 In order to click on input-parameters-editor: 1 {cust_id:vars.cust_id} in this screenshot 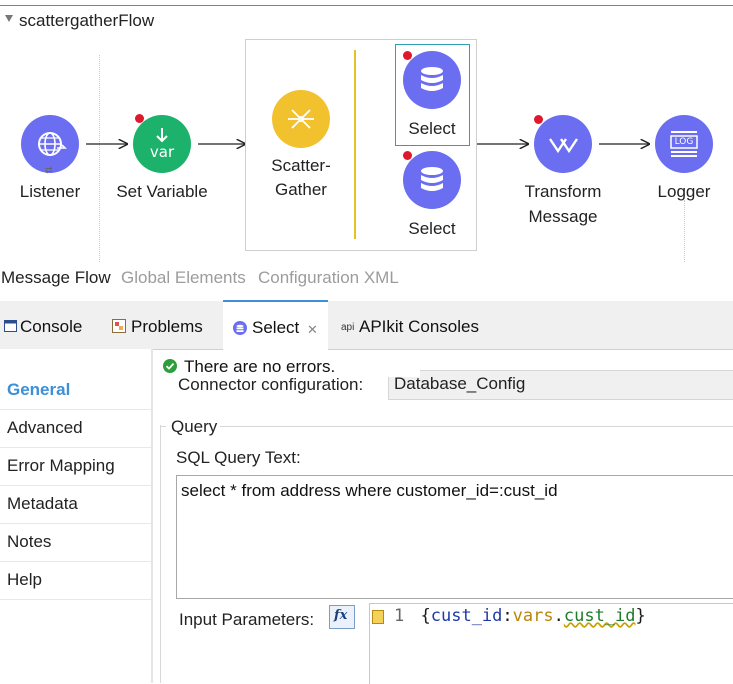, I will do `click(551, 643)`.